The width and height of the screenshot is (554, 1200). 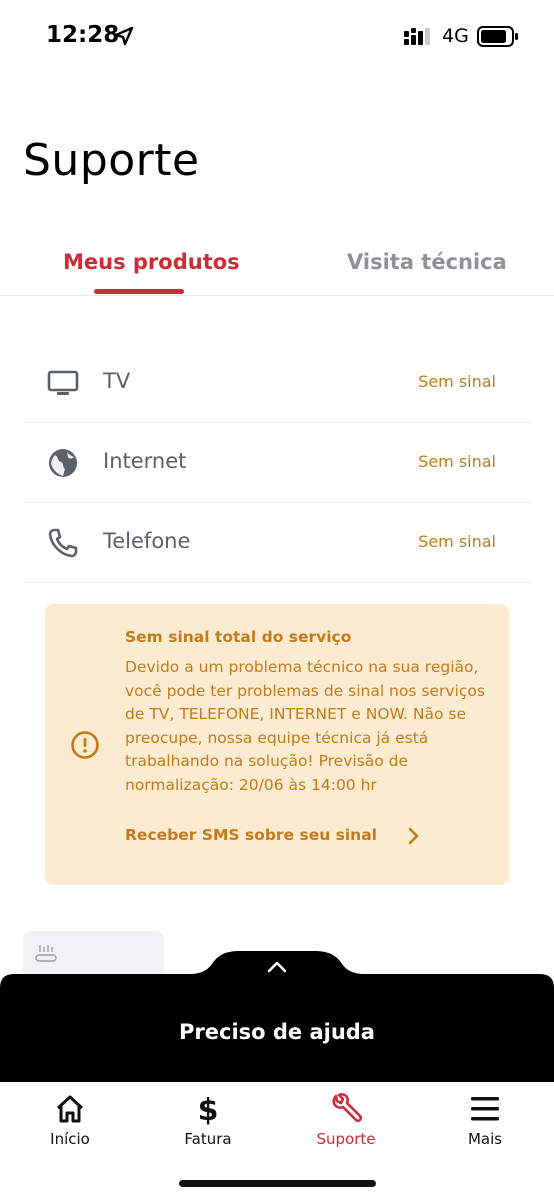 I want to click on status-time: 12:28, so click(x=83, y=35).